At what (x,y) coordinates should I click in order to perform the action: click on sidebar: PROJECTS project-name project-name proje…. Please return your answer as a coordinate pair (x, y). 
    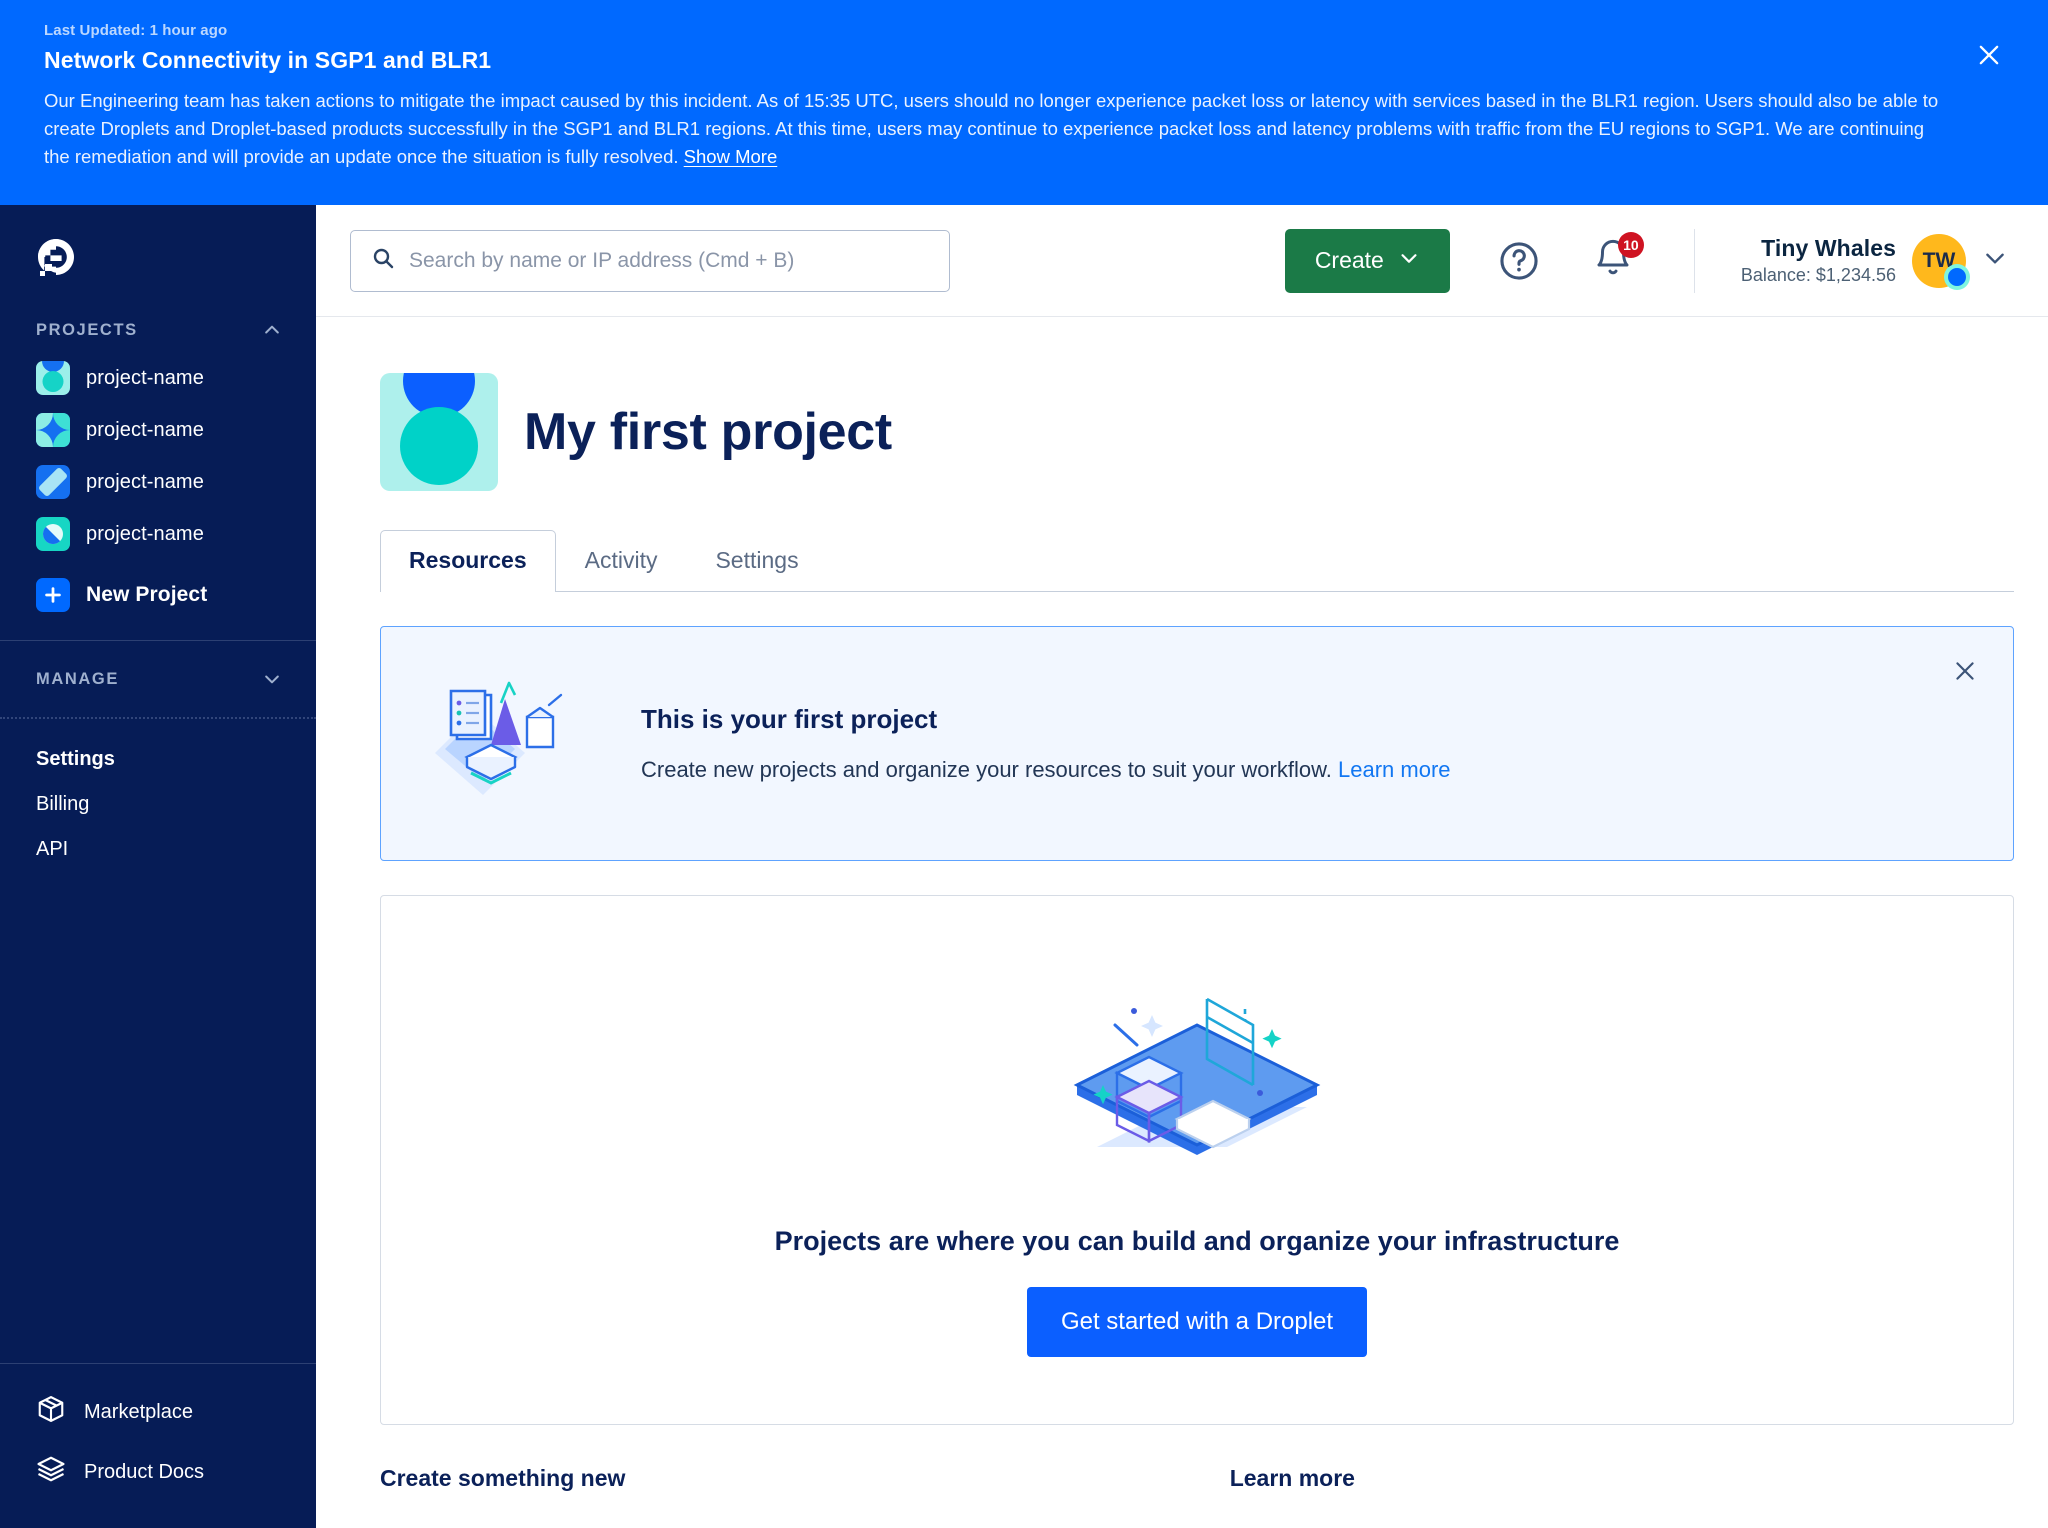
    Looking at the image, I should click on (158, 866).